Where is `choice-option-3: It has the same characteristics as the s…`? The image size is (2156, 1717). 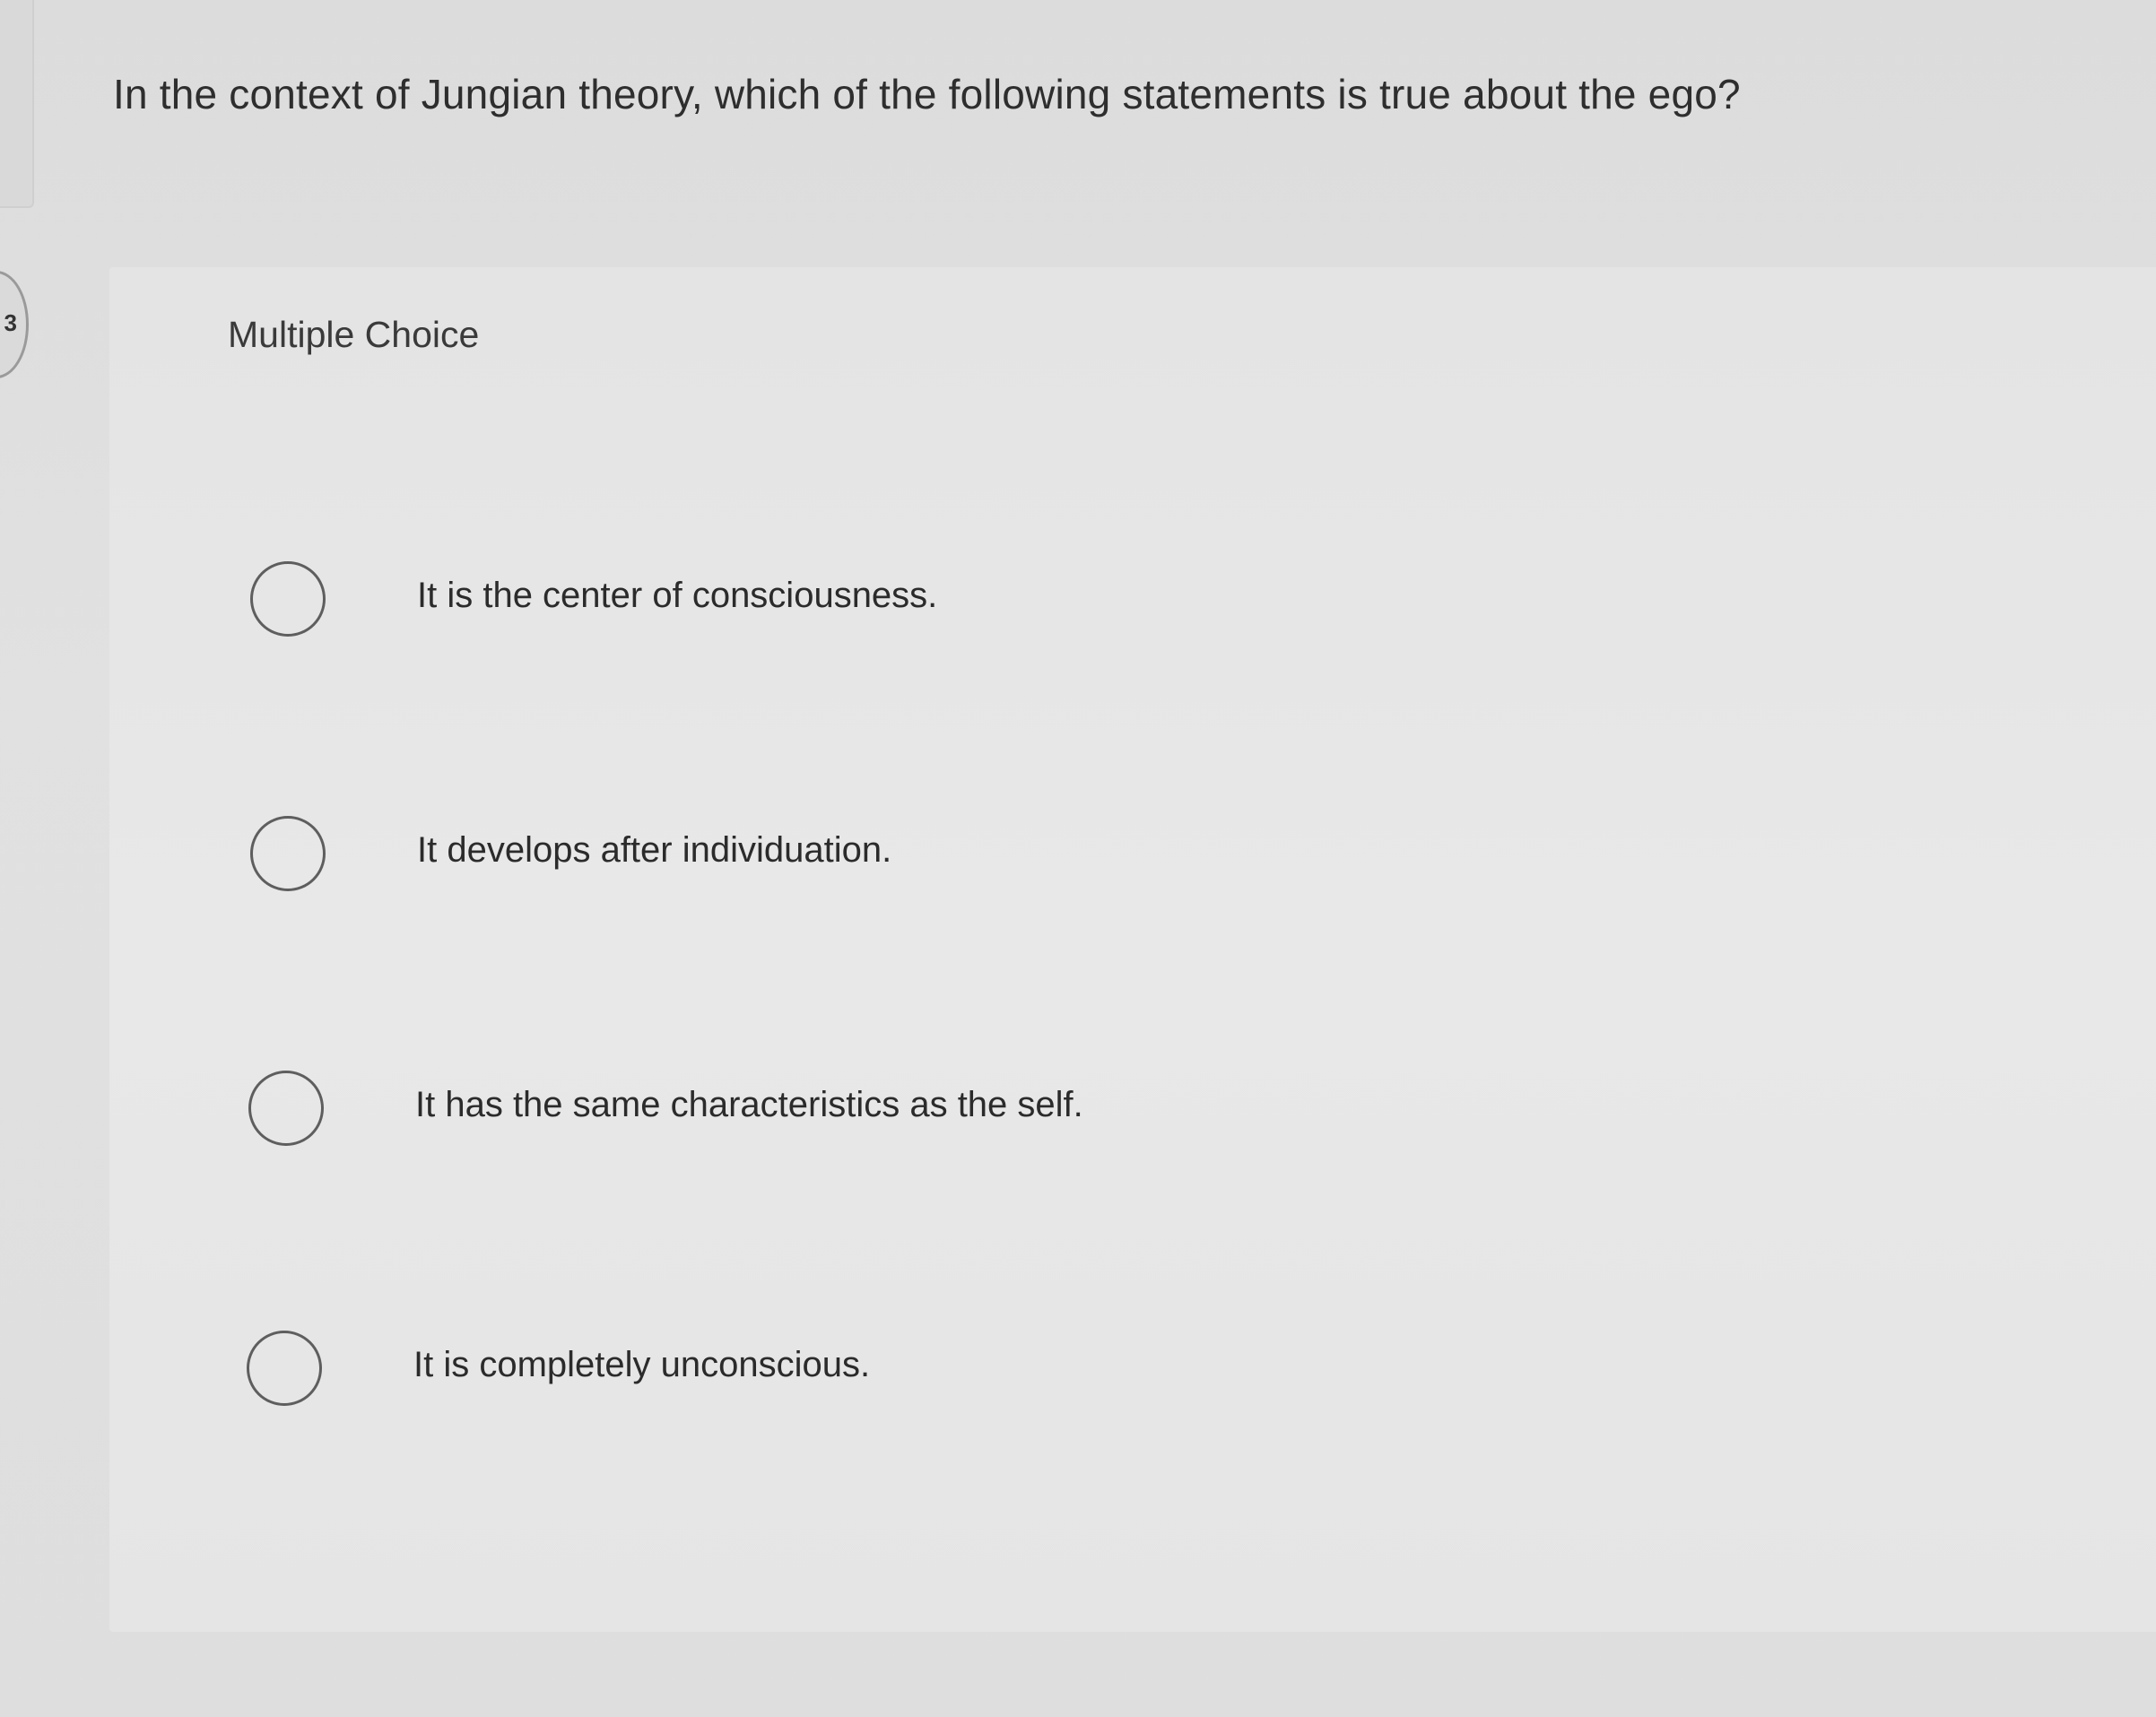
choice-option-3: It has the same characteristics as the s… is located at coordinates (964, 1110).